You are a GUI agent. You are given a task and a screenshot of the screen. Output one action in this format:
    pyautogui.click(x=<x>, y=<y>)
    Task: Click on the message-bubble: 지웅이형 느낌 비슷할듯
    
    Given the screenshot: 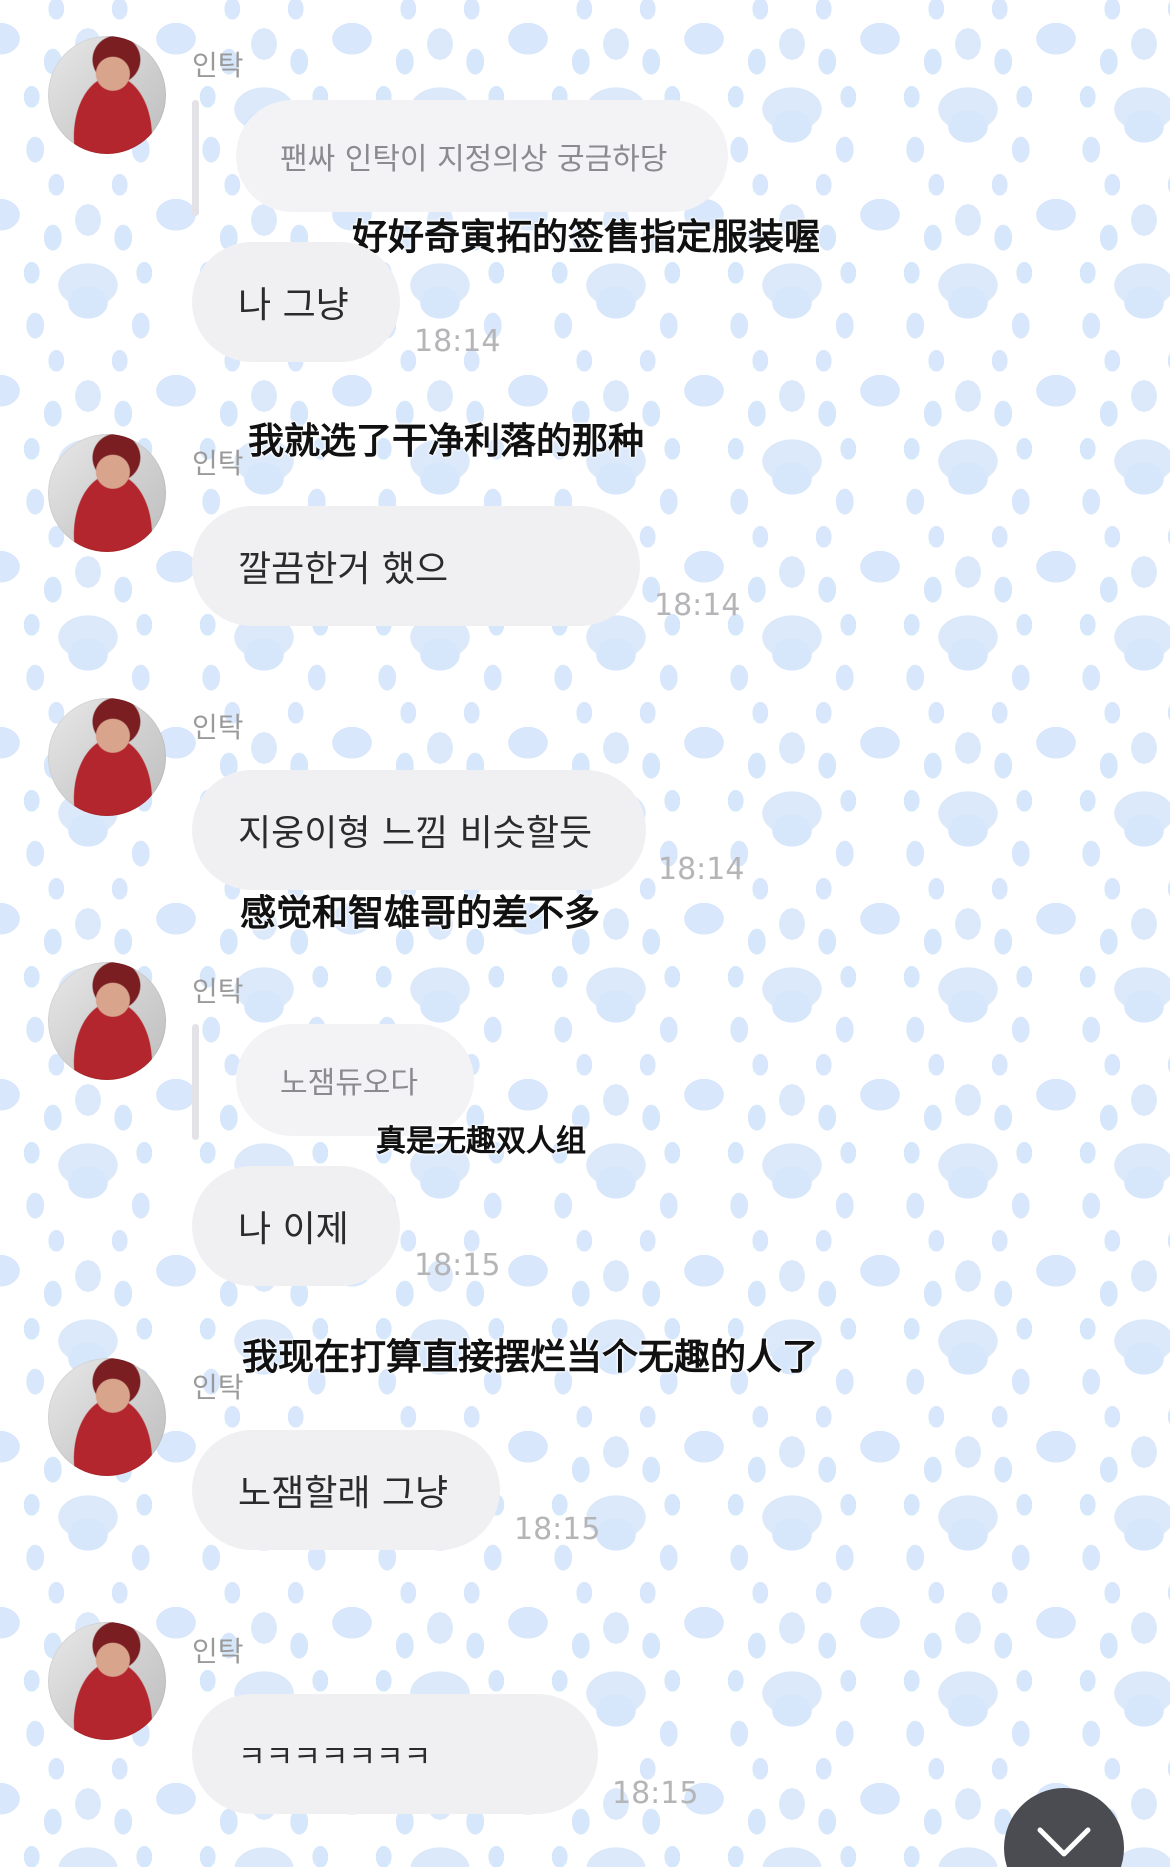 What is the action you would take?
    pyautogui.click(x=419, y=830)
    